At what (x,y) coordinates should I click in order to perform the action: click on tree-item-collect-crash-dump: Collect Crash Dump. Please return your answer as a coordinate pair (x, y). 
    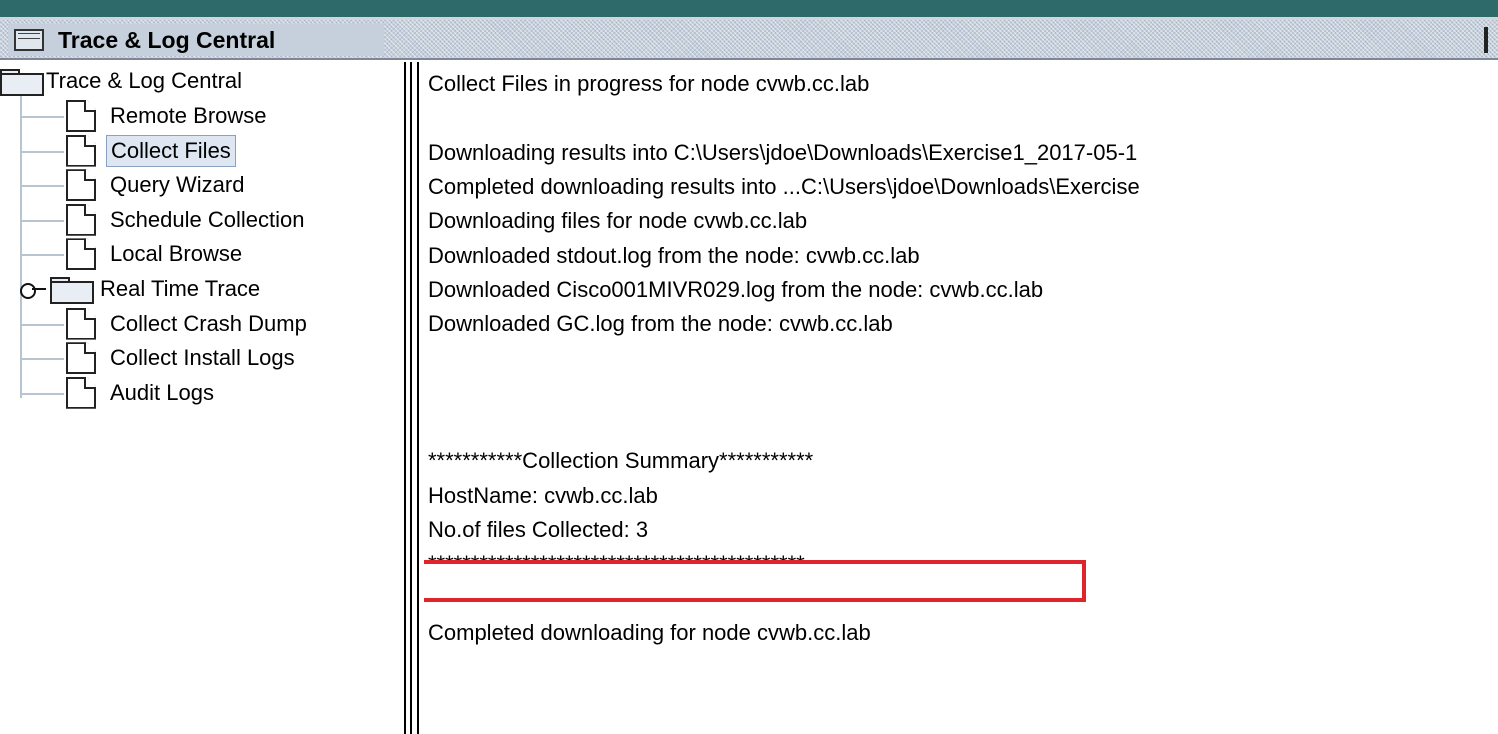
    Looking at the image, I should click on (188, 324).